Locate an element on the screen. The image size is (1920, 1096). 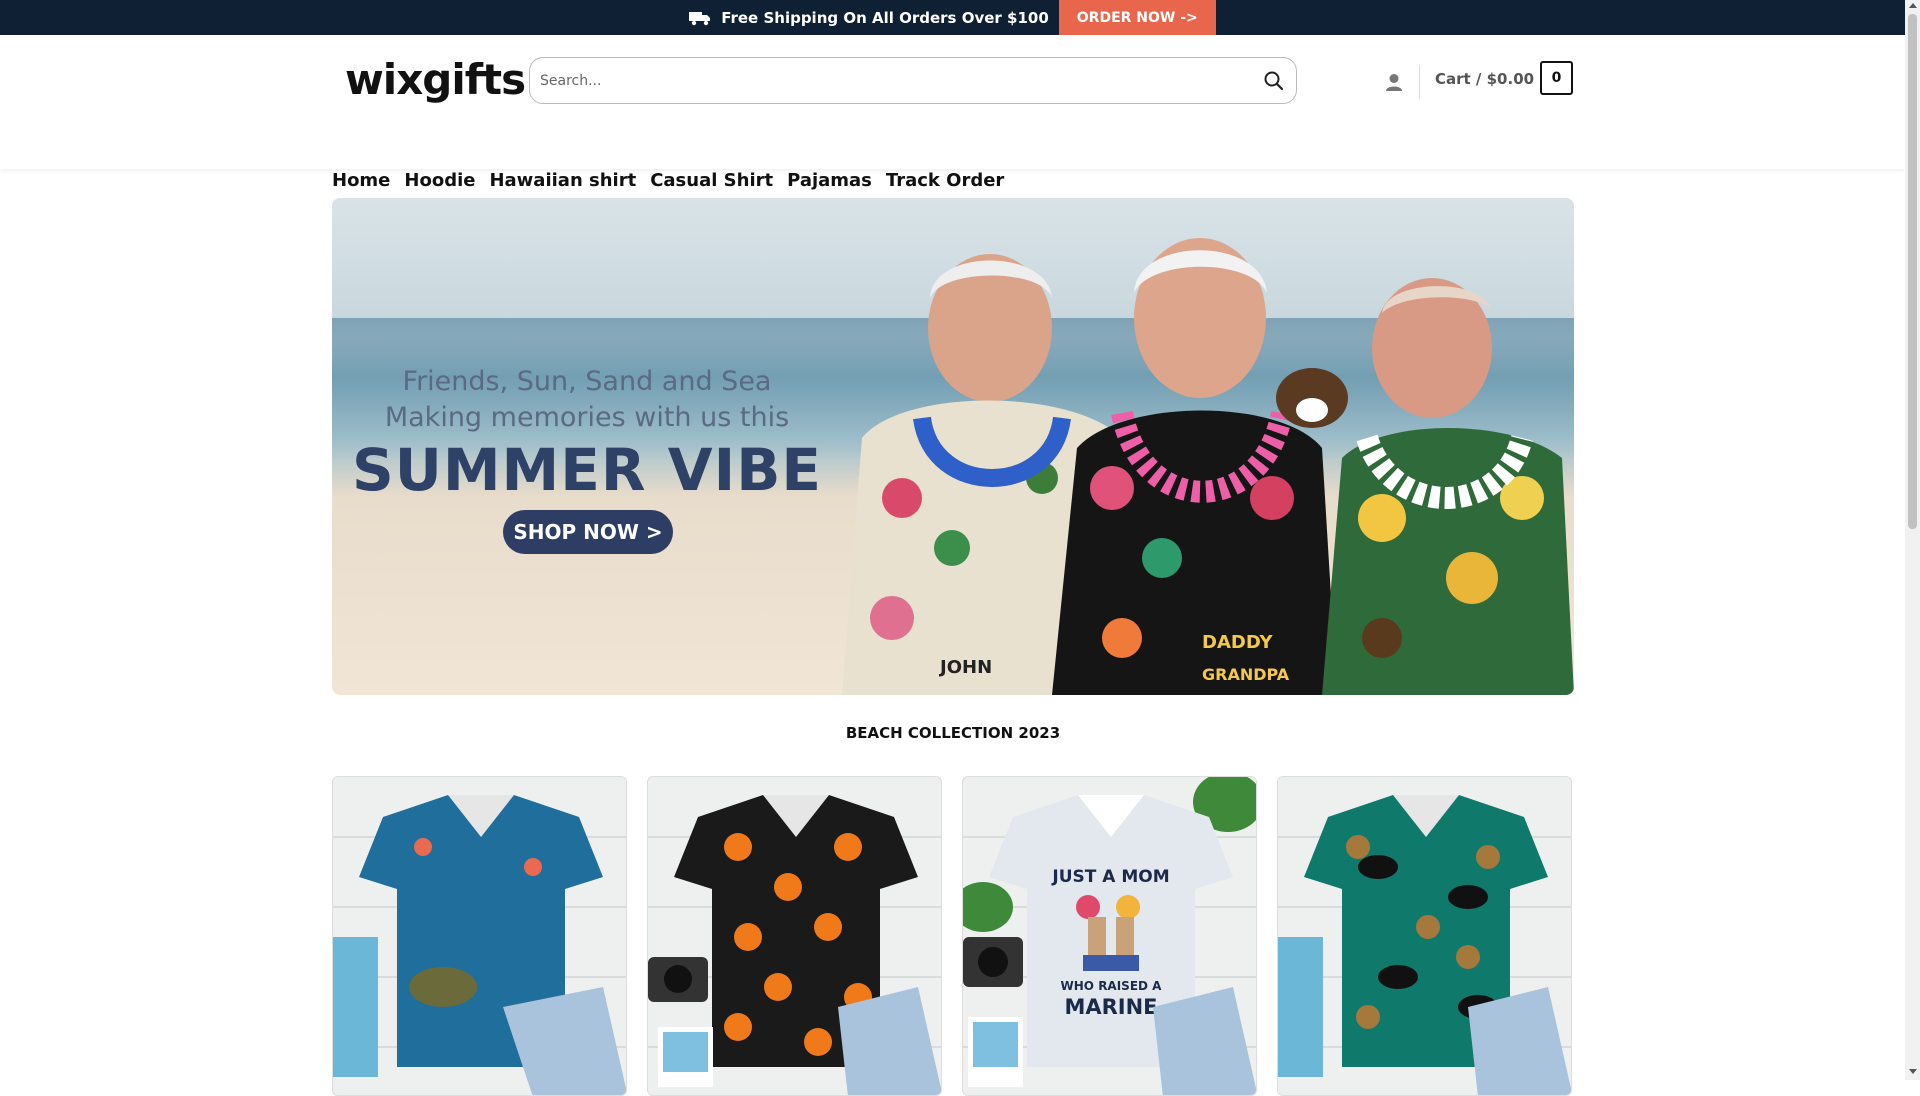
search-input is located at coordinates (890, 81).